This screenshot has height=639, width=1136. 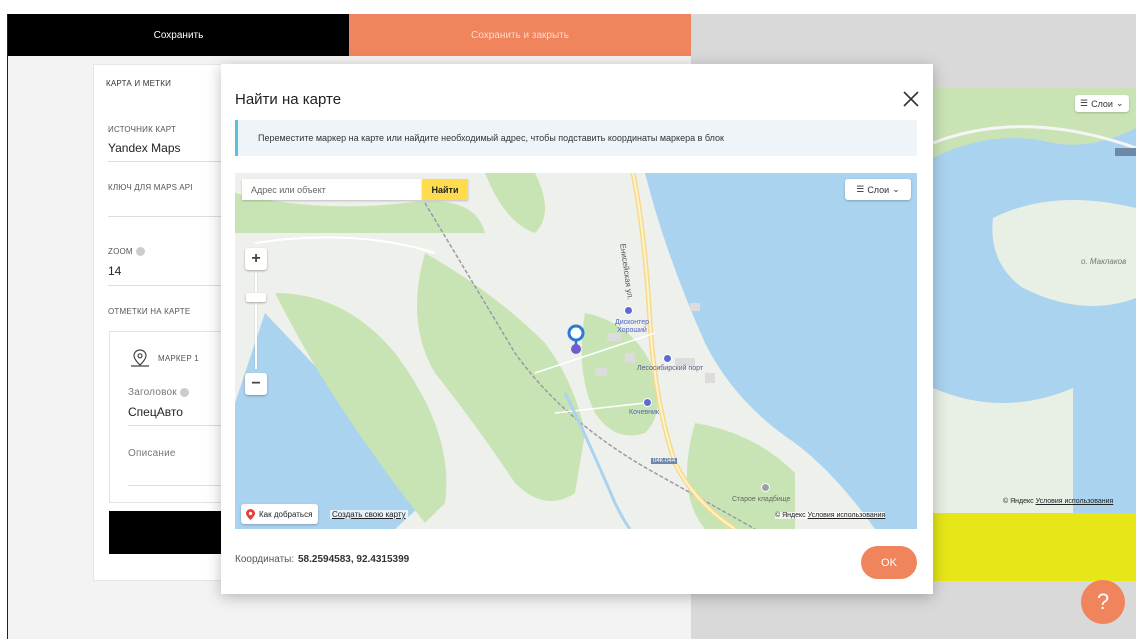 I want to click on dialog-title: Найти на карте, so click(x=288, y=99).